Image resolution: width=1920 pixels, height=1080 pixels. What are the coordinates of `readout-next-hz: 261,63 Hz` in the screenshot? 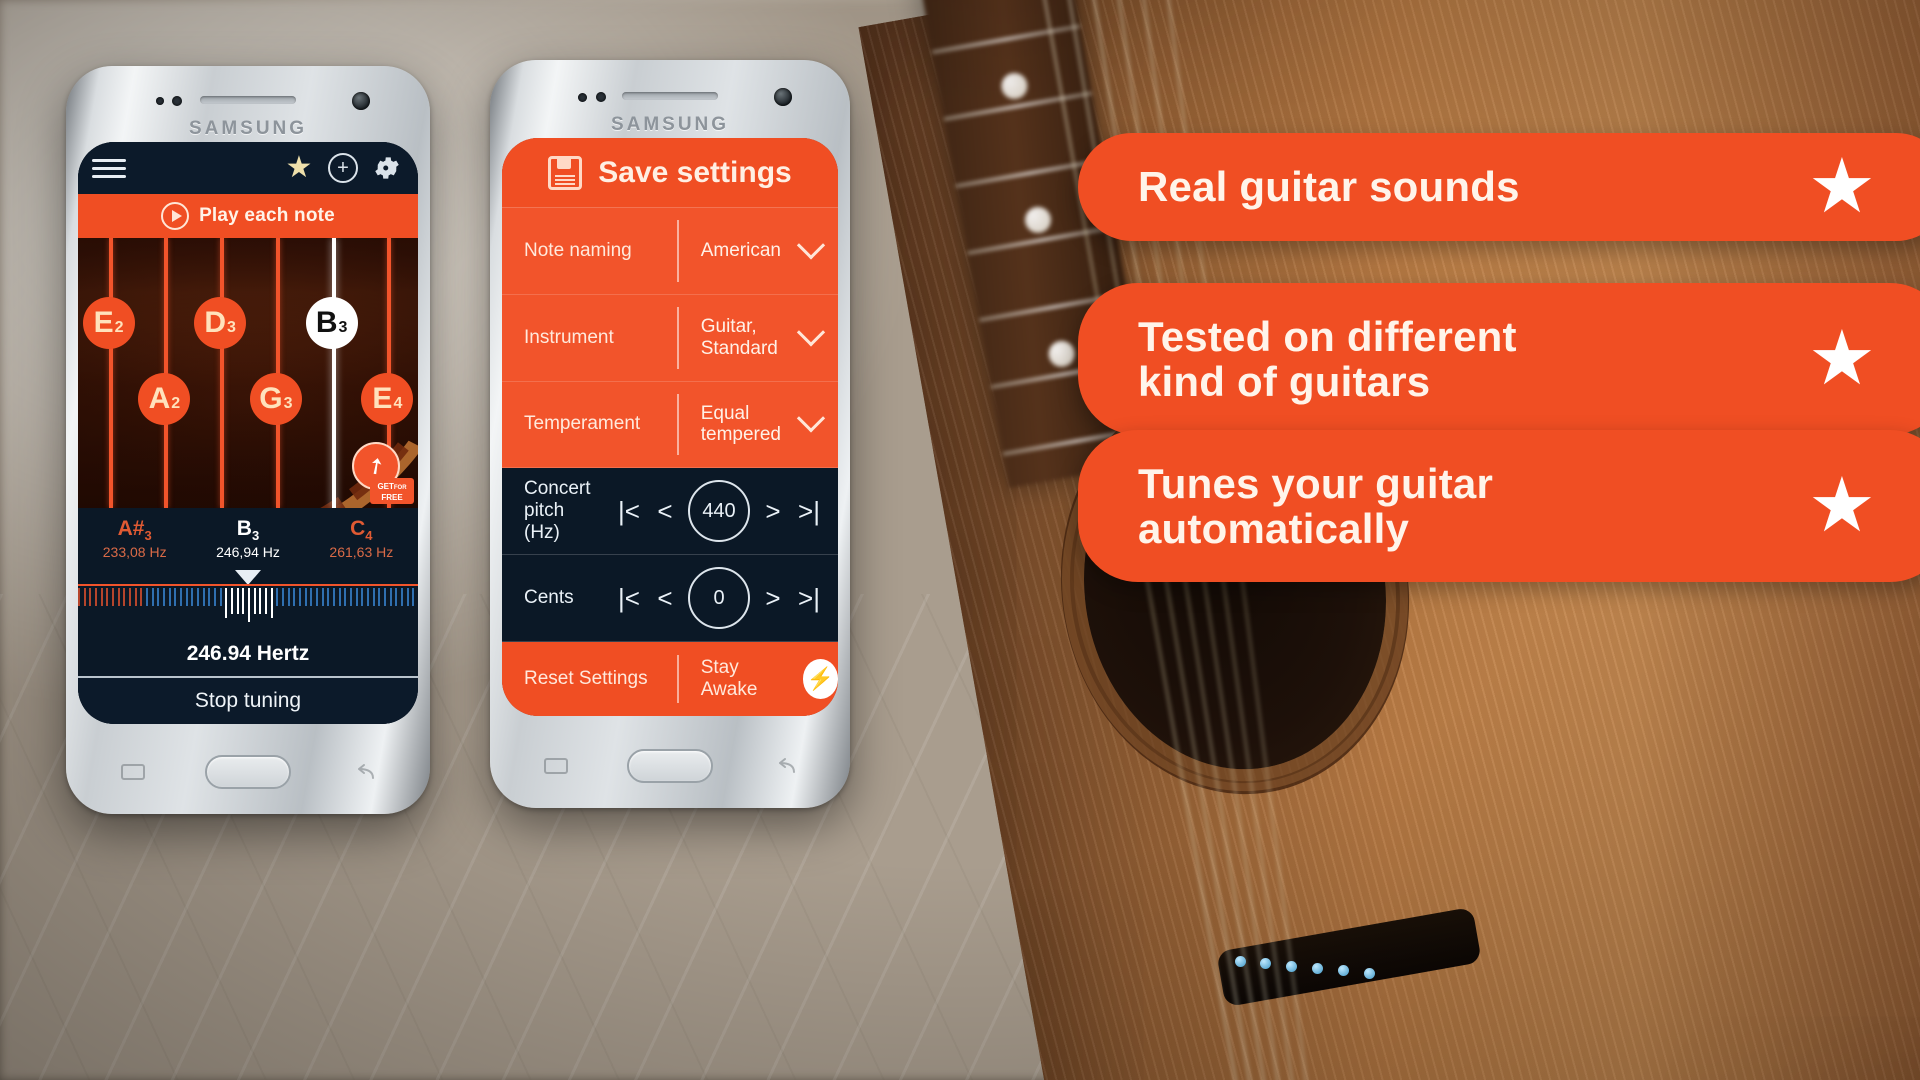 It's located at (361, 552).